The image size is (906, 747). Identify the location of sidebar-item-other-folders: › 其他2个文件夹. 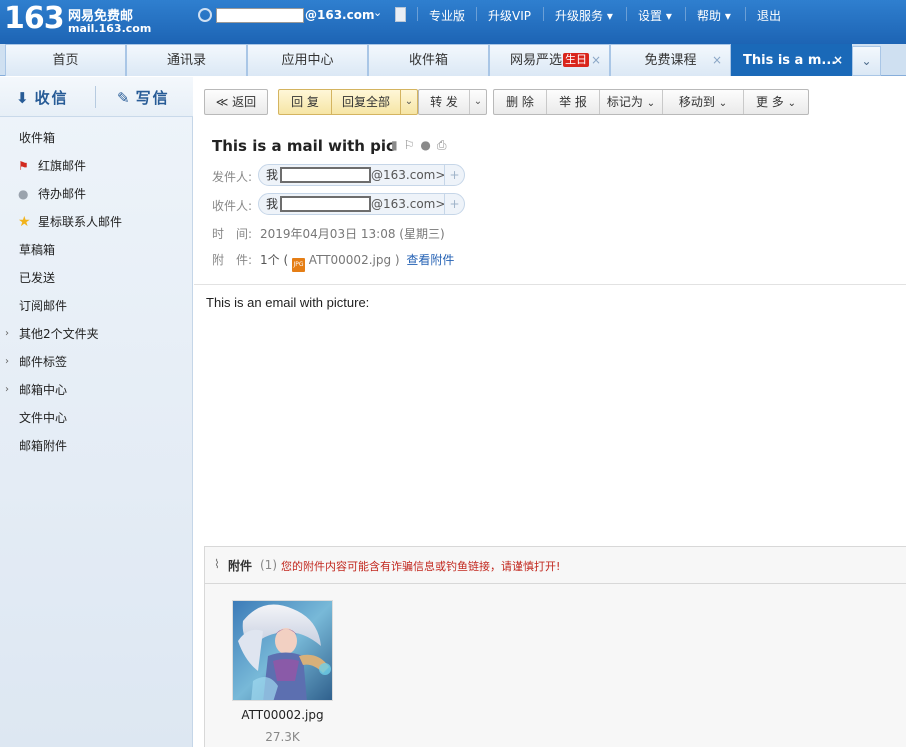
(96, 334).